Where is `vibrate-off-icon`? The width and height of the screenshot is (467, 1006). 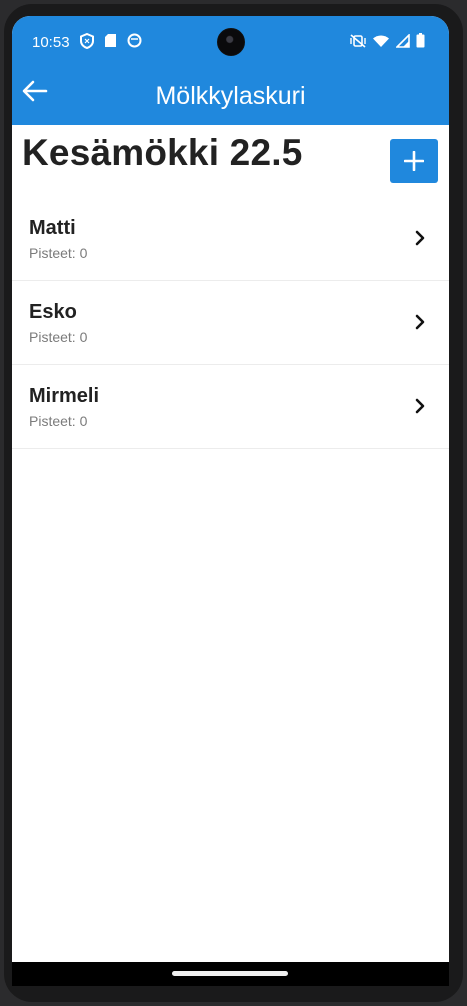 vibrate-off-icon is located at coordinates (358, 40).